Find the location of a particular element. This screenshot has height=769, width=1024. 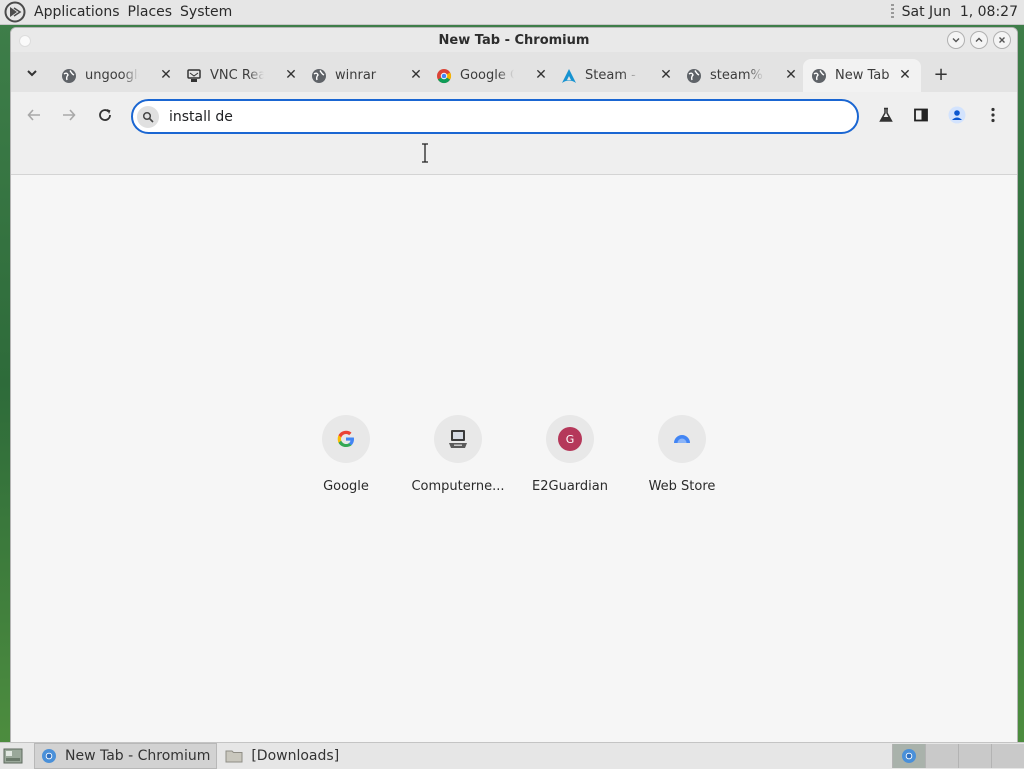

tab-ungoogle: ungoogle ✕ is located at coordinates (119, 75).